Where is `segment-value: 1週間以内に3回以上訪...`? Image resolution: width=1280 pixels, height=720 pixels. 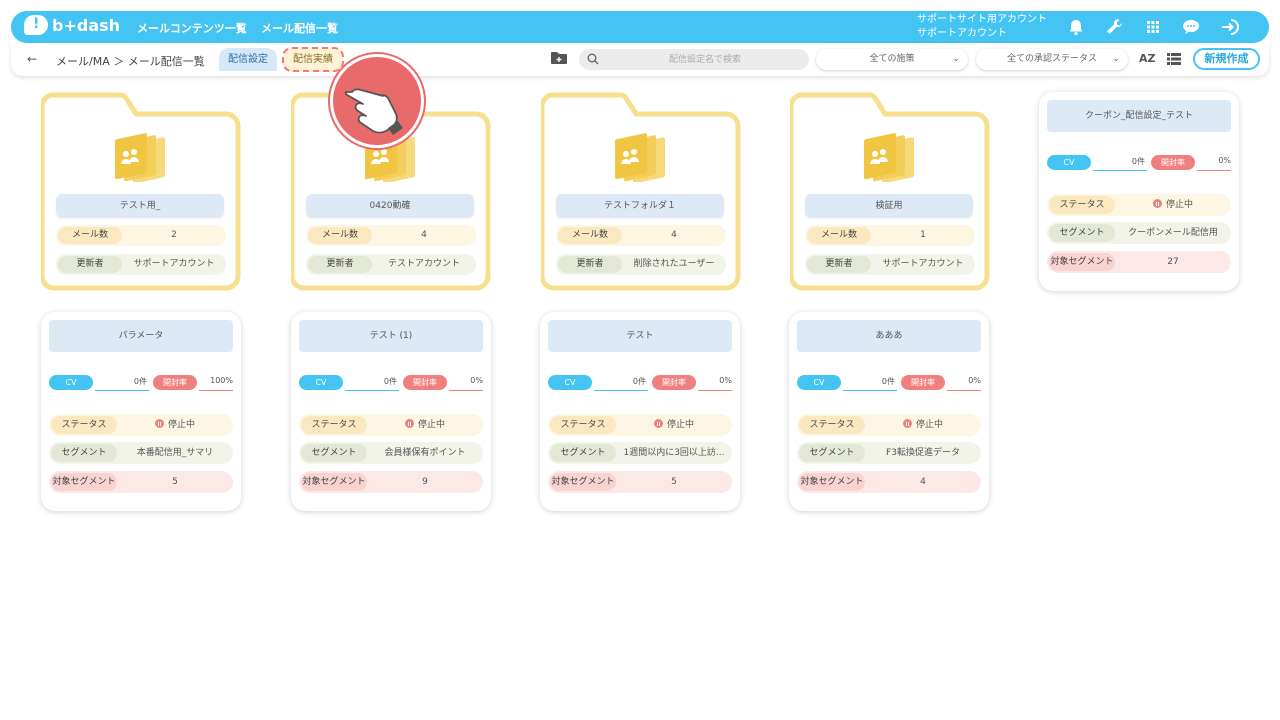
segment-value: 1週間以内に3回以上訪... is located at coordinates (674, 453).